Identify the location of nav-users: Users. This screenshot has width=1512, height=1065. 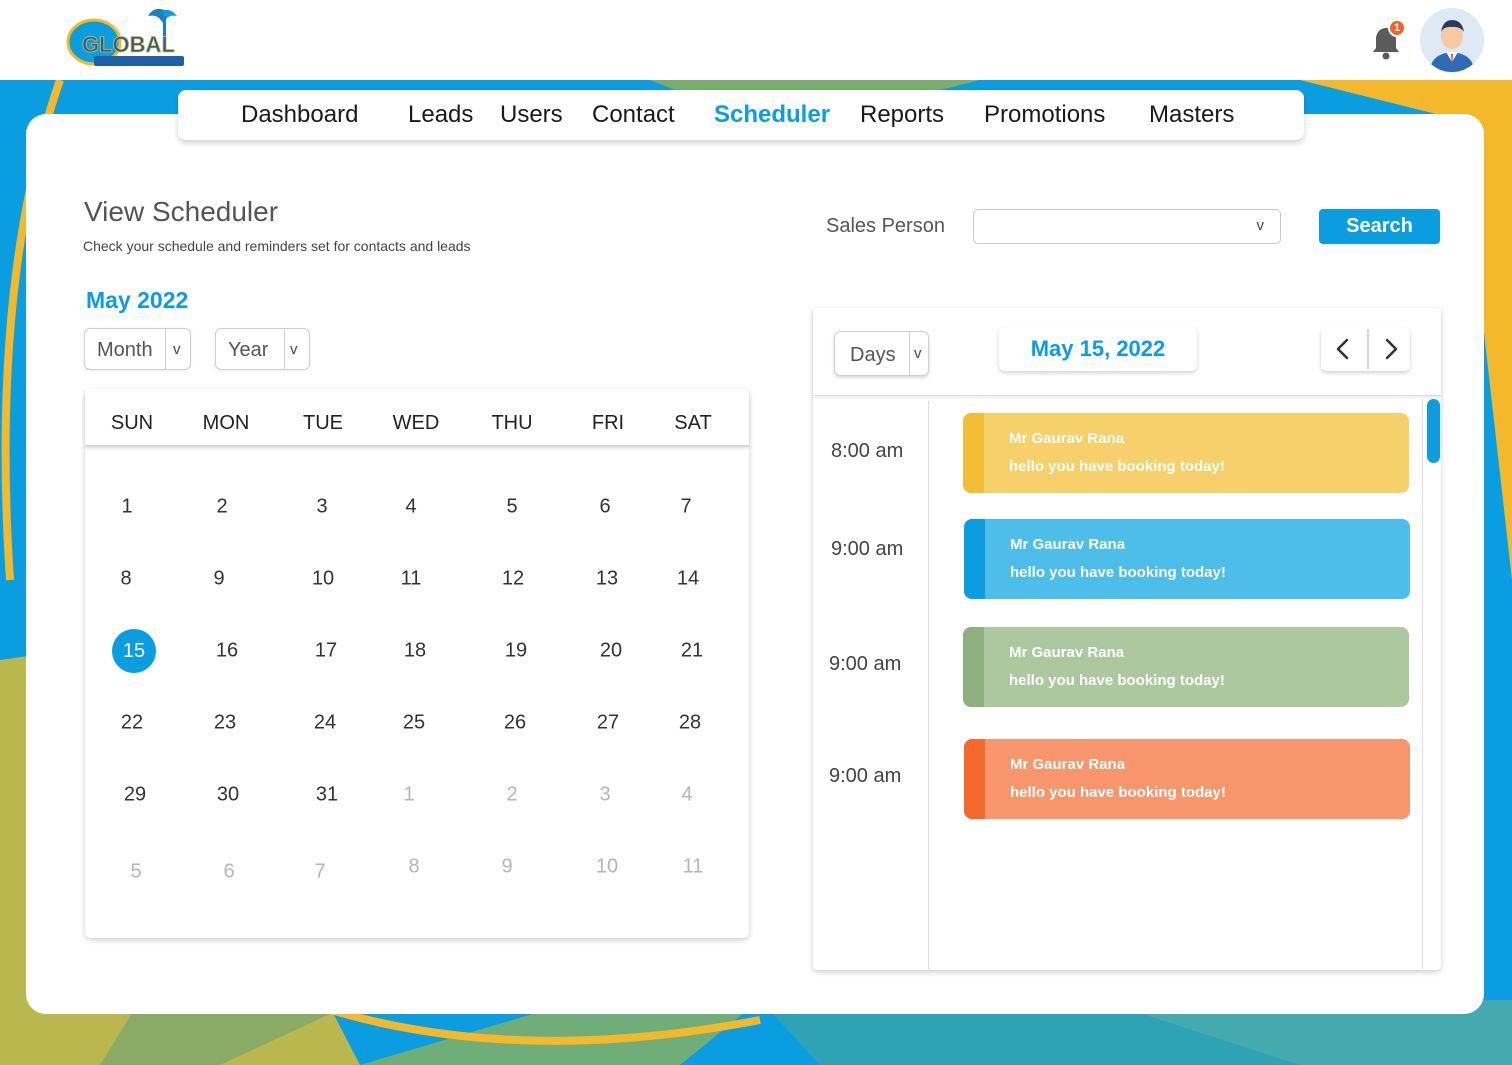
(531, 115).